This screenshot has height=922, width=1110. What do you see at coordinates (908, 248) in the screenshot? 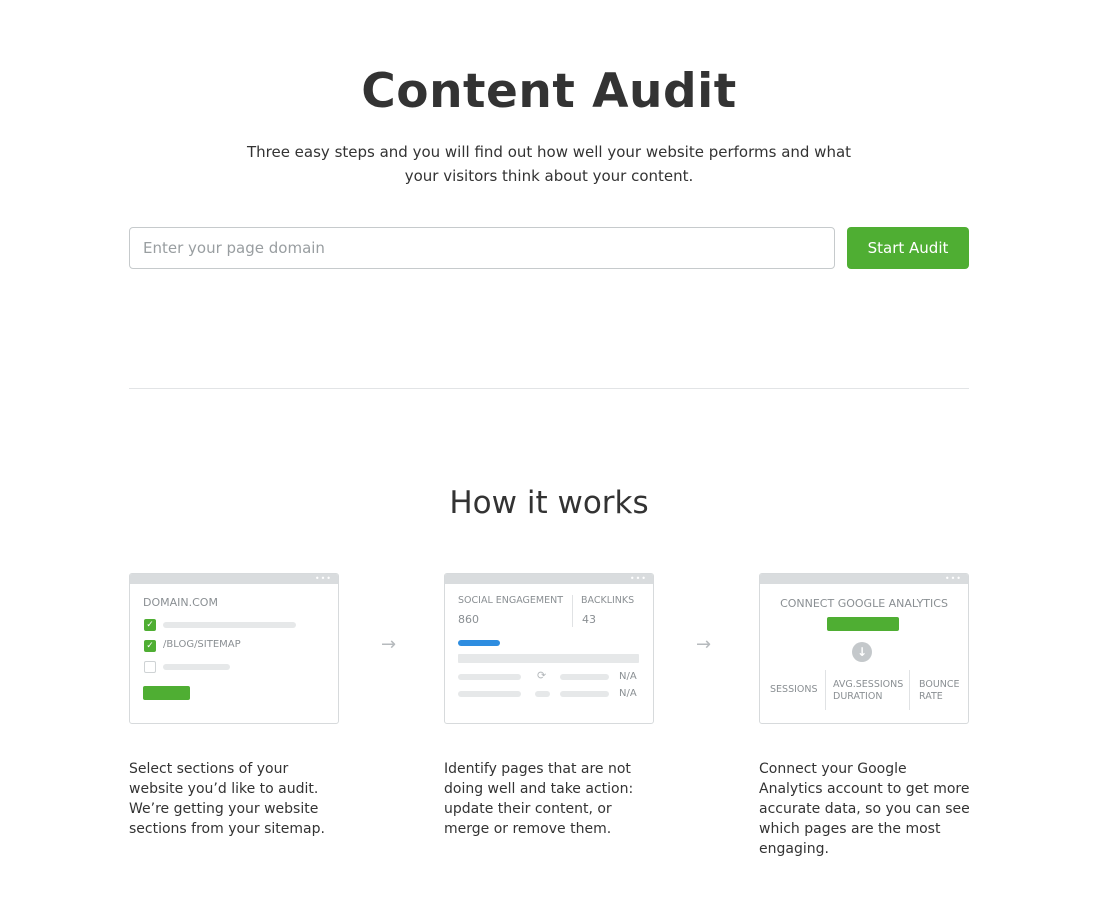
I see `start-audit-button: Start Audit` at bounding box center [908, 248].